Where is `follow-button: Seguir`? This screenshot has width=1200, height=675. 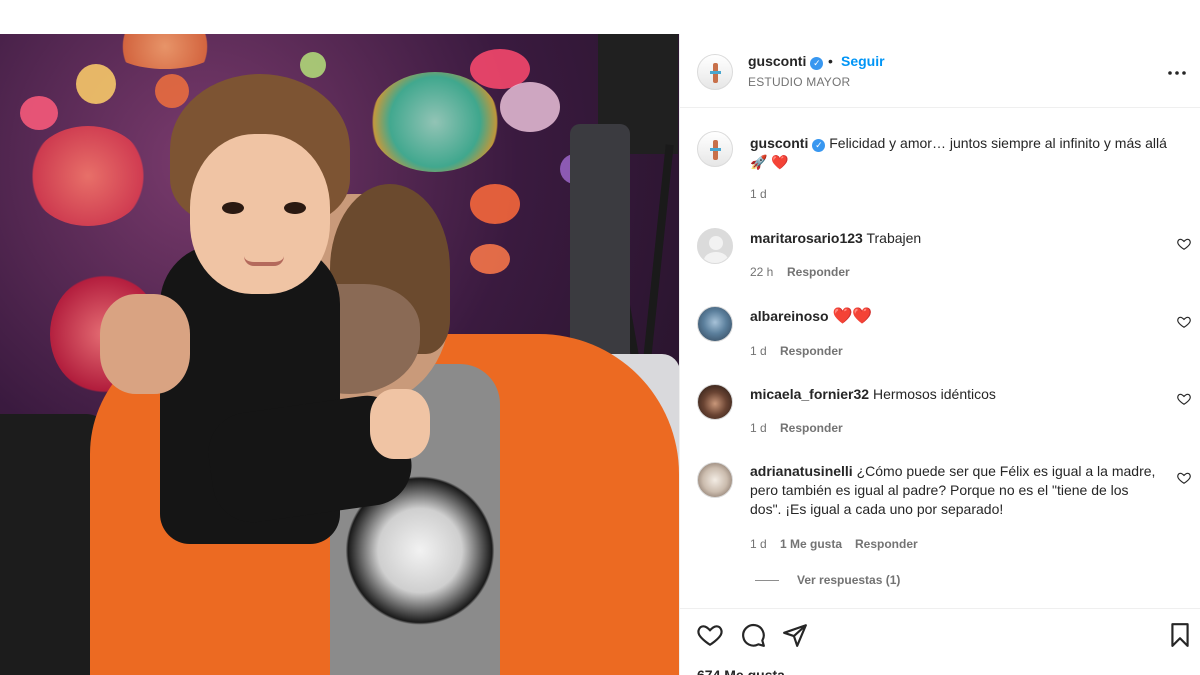 follow-button: Seguir is located at coordinates (863, 61).